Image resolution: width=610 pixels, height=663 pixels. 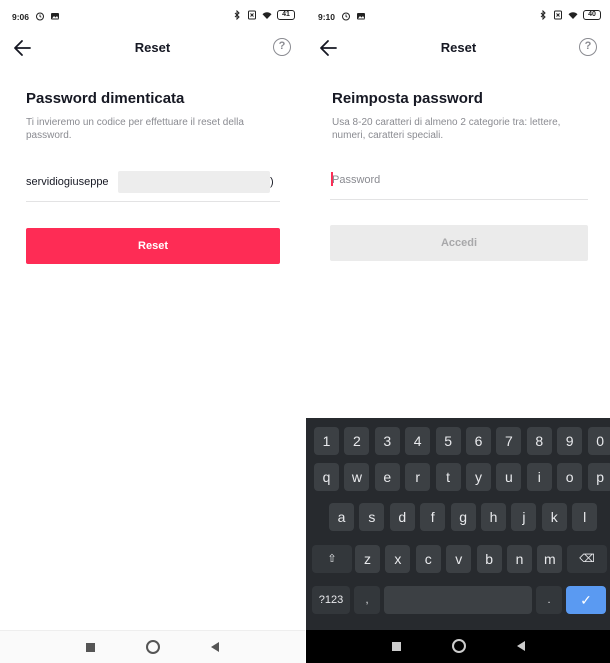 I want to click on password-field, so click(x=459, y=183).